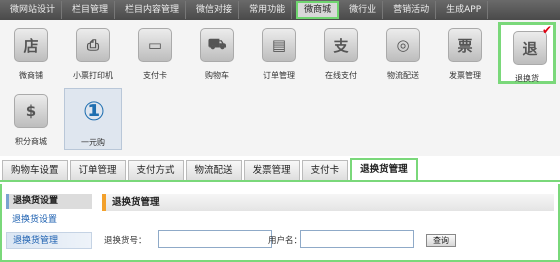 This screenshot has height=262, width=560. I want to click on steering-wheel-icon: ◎, so click(403, 45).